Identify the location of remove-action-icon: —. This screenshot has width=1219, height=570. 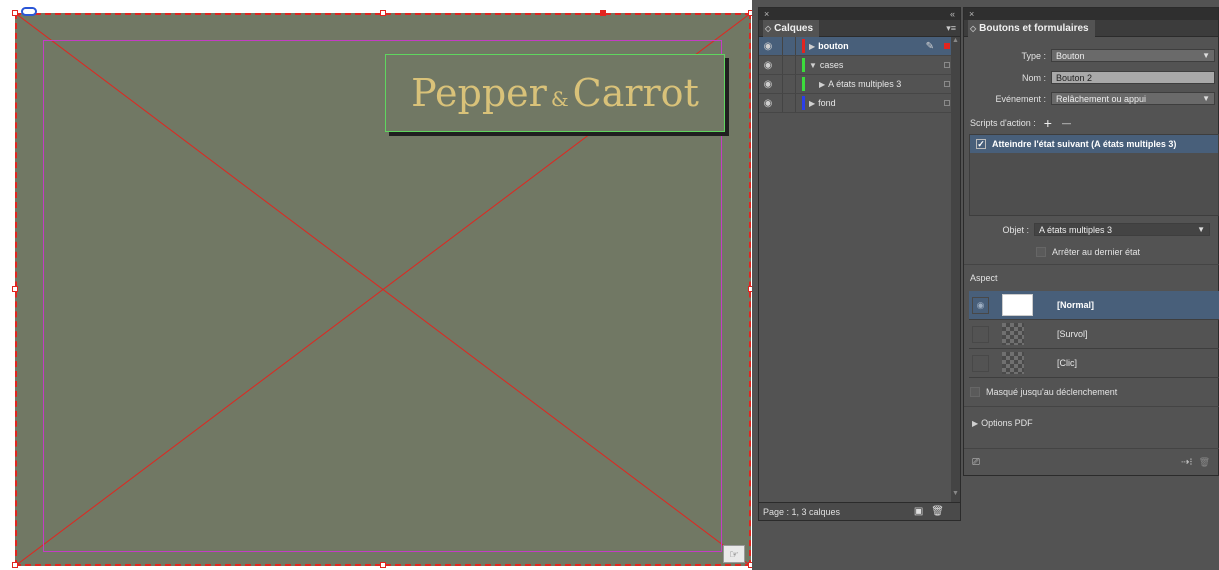
(1066, 123).